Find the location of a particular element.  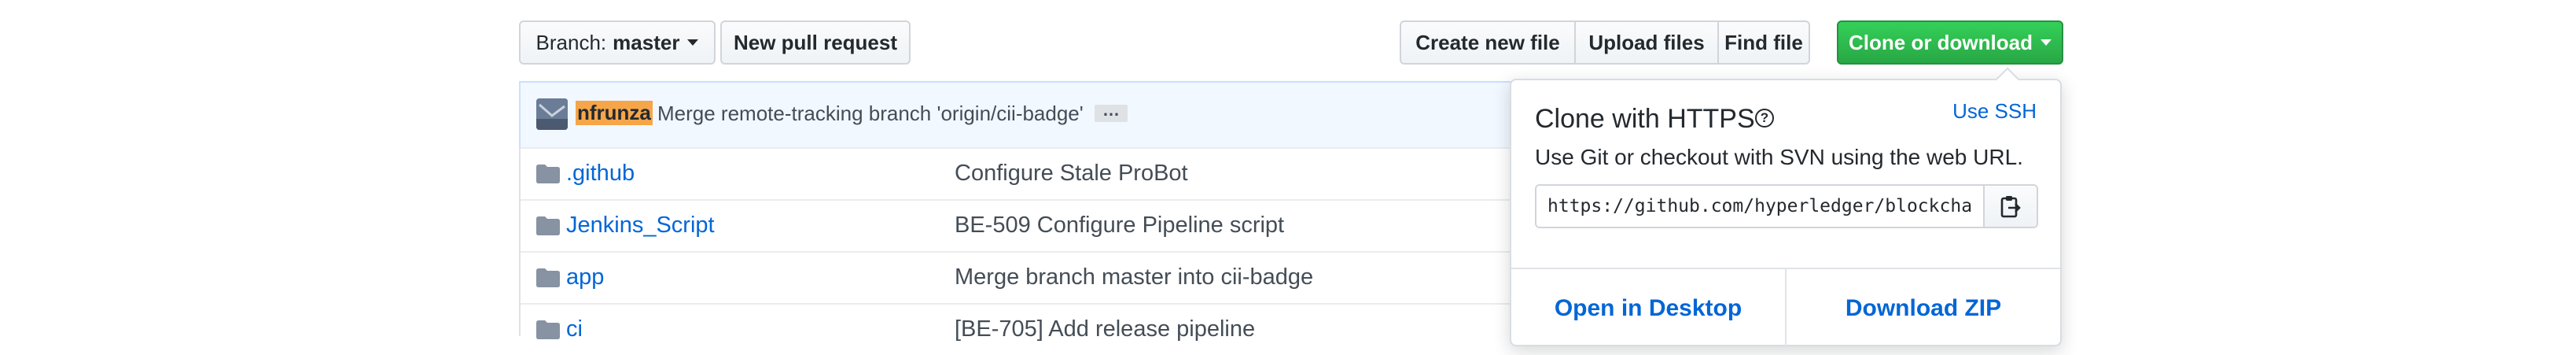

clone-popover-title: Clone with HTTPS is located at coordinates (1645, 119).